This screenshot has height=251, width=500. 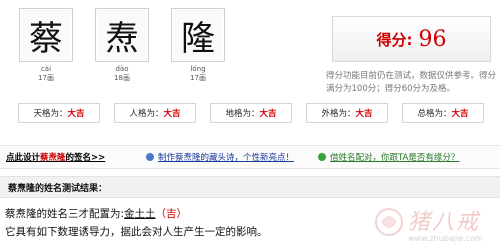 I want to click on character-strokes: 18画, so click(x=122, y=78).